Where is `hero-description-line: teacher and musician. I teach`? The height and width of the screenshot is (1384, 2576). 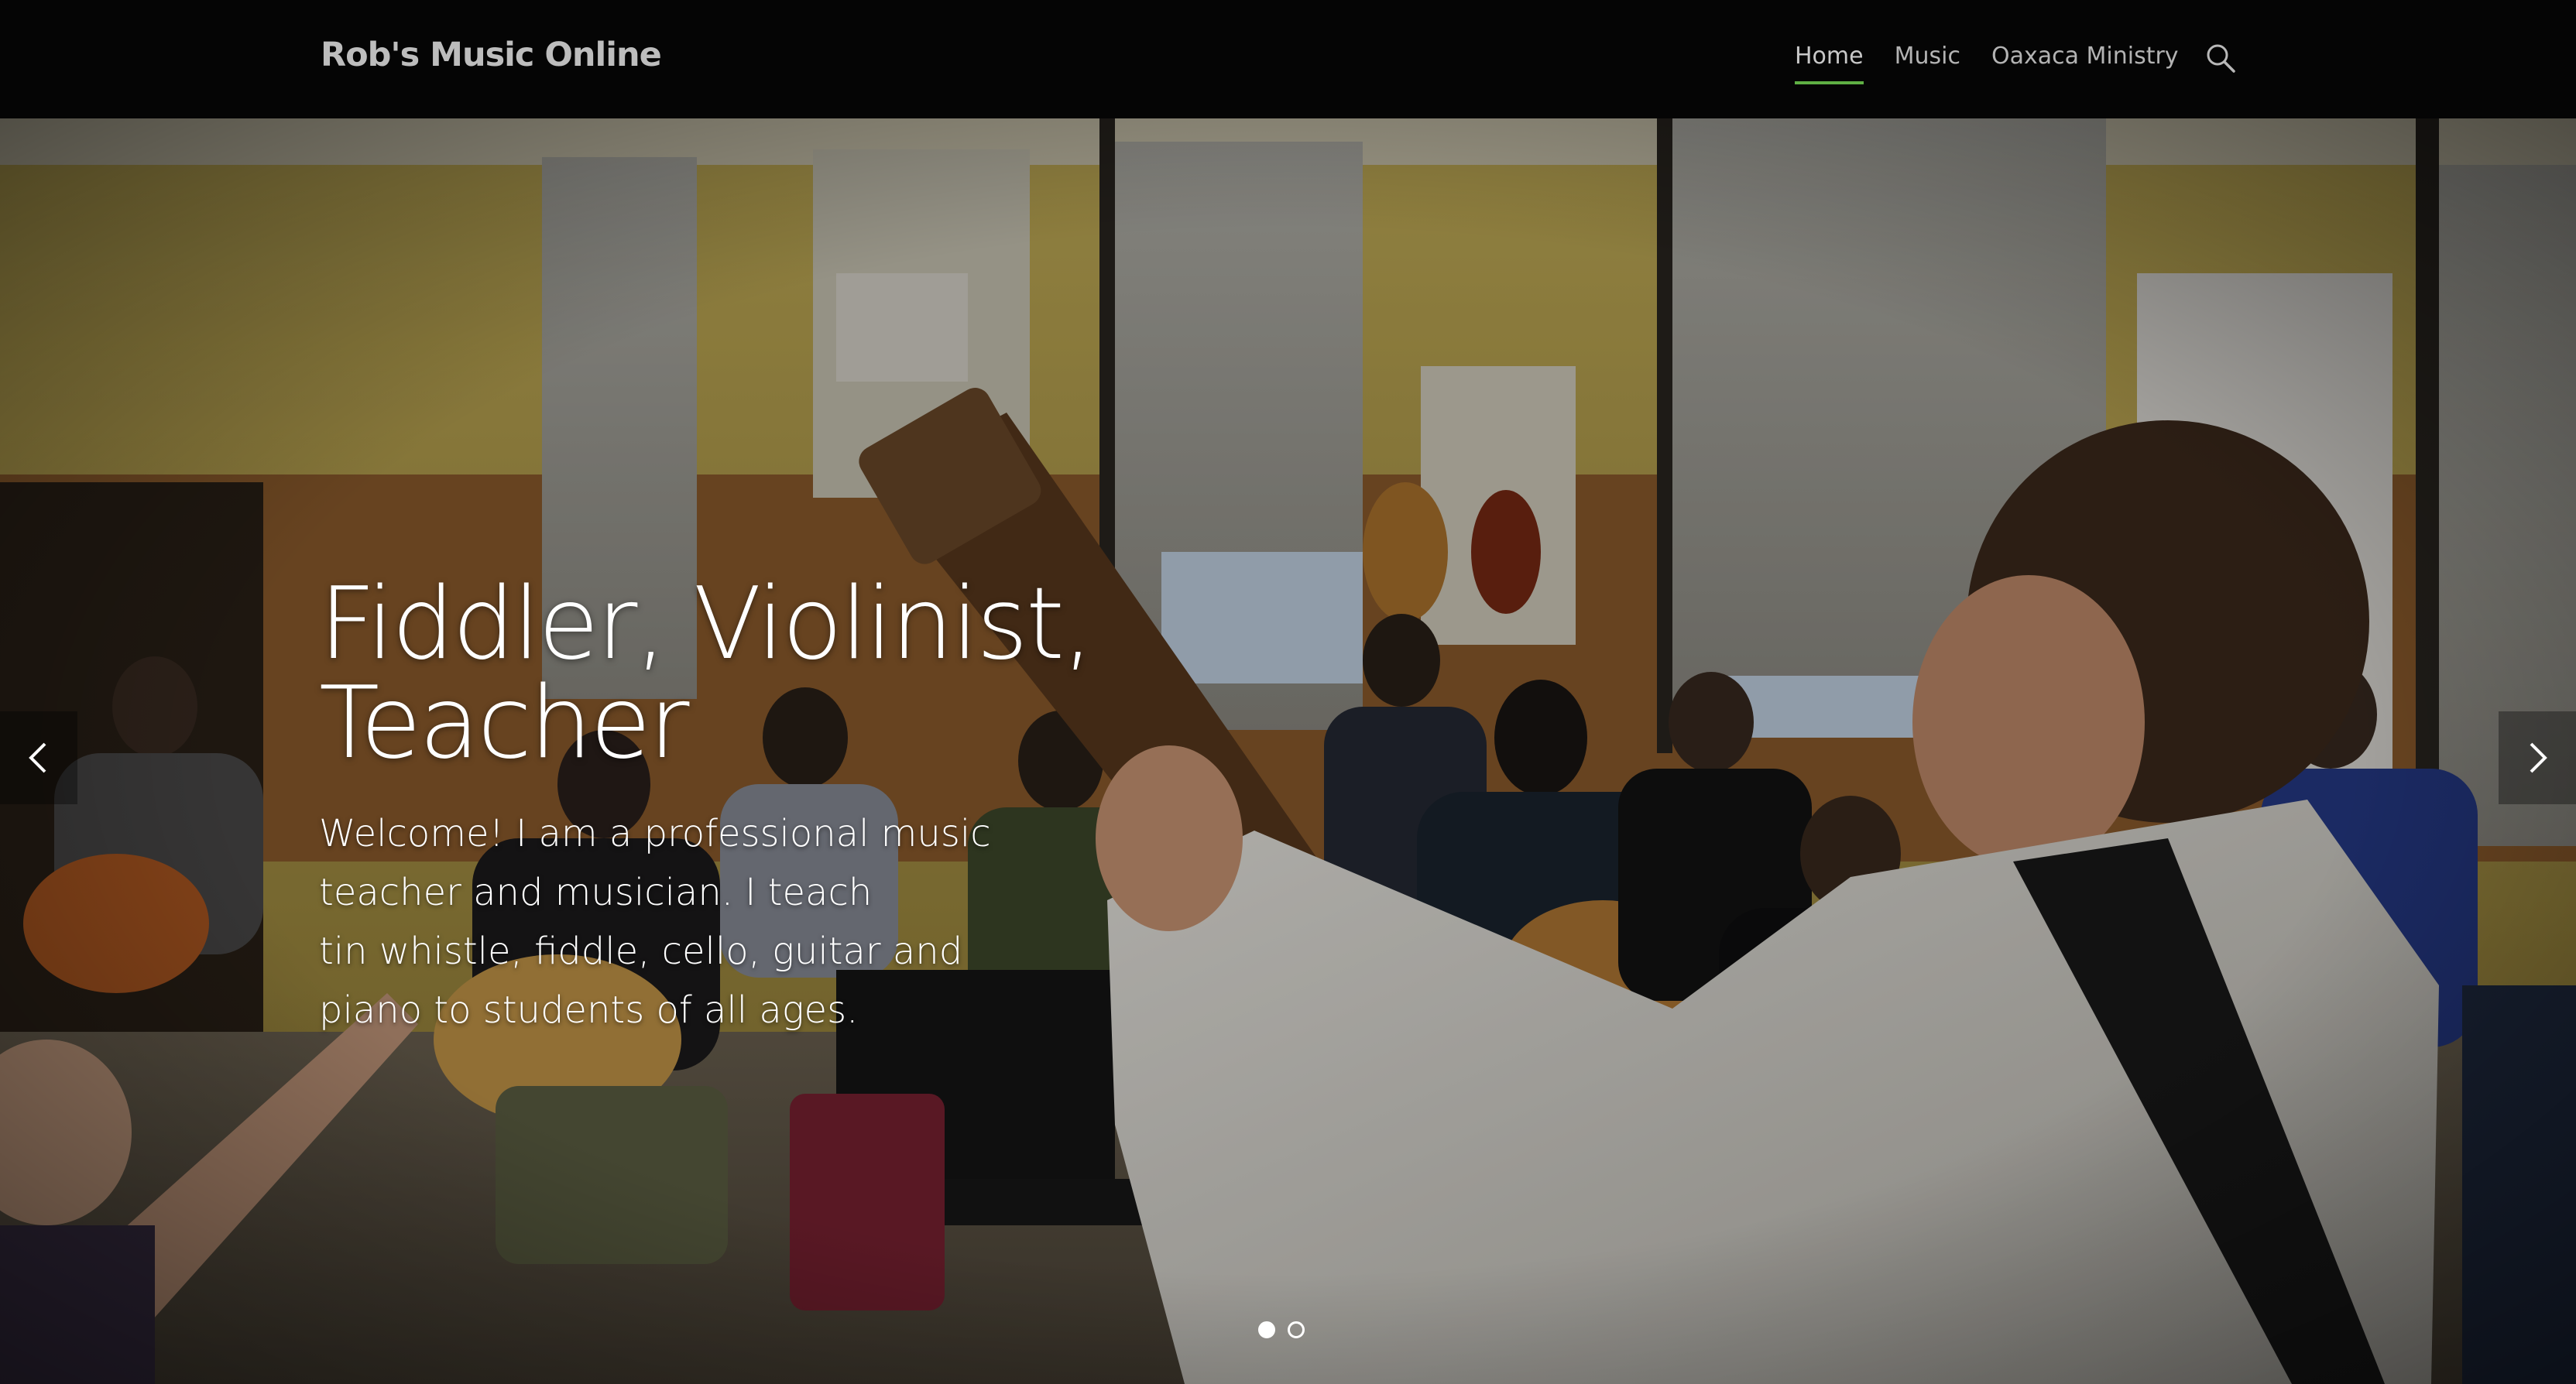 hero-description-line: teacher and musician. I teach is located at coordinates (596, 893).